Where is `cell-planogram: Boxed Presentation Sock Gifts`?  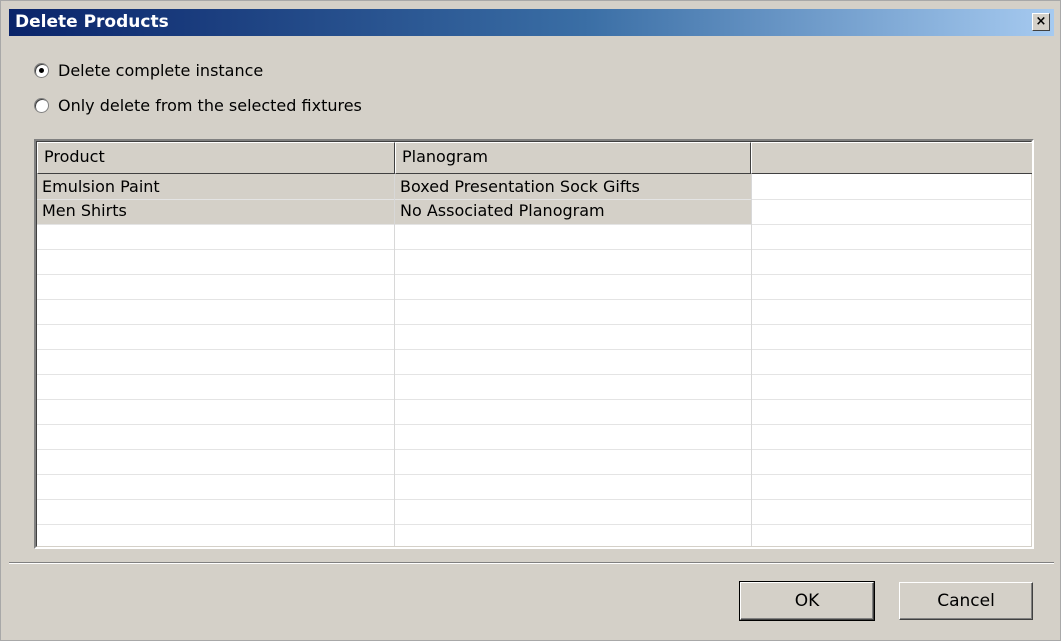 cell-planogram: Boxed Presentation Sock Gifts is located at coordinates (520, 186).